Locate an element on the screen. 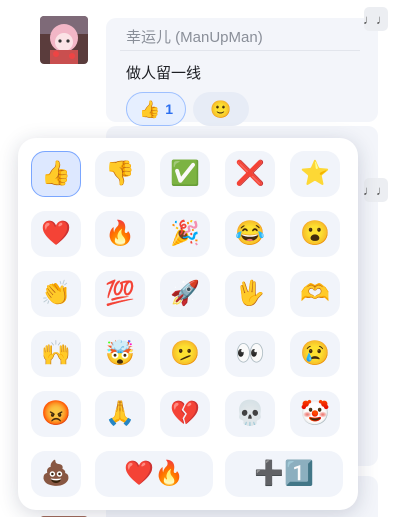  add-reaction-button: 🙂 is located at coordinates (221, 109).